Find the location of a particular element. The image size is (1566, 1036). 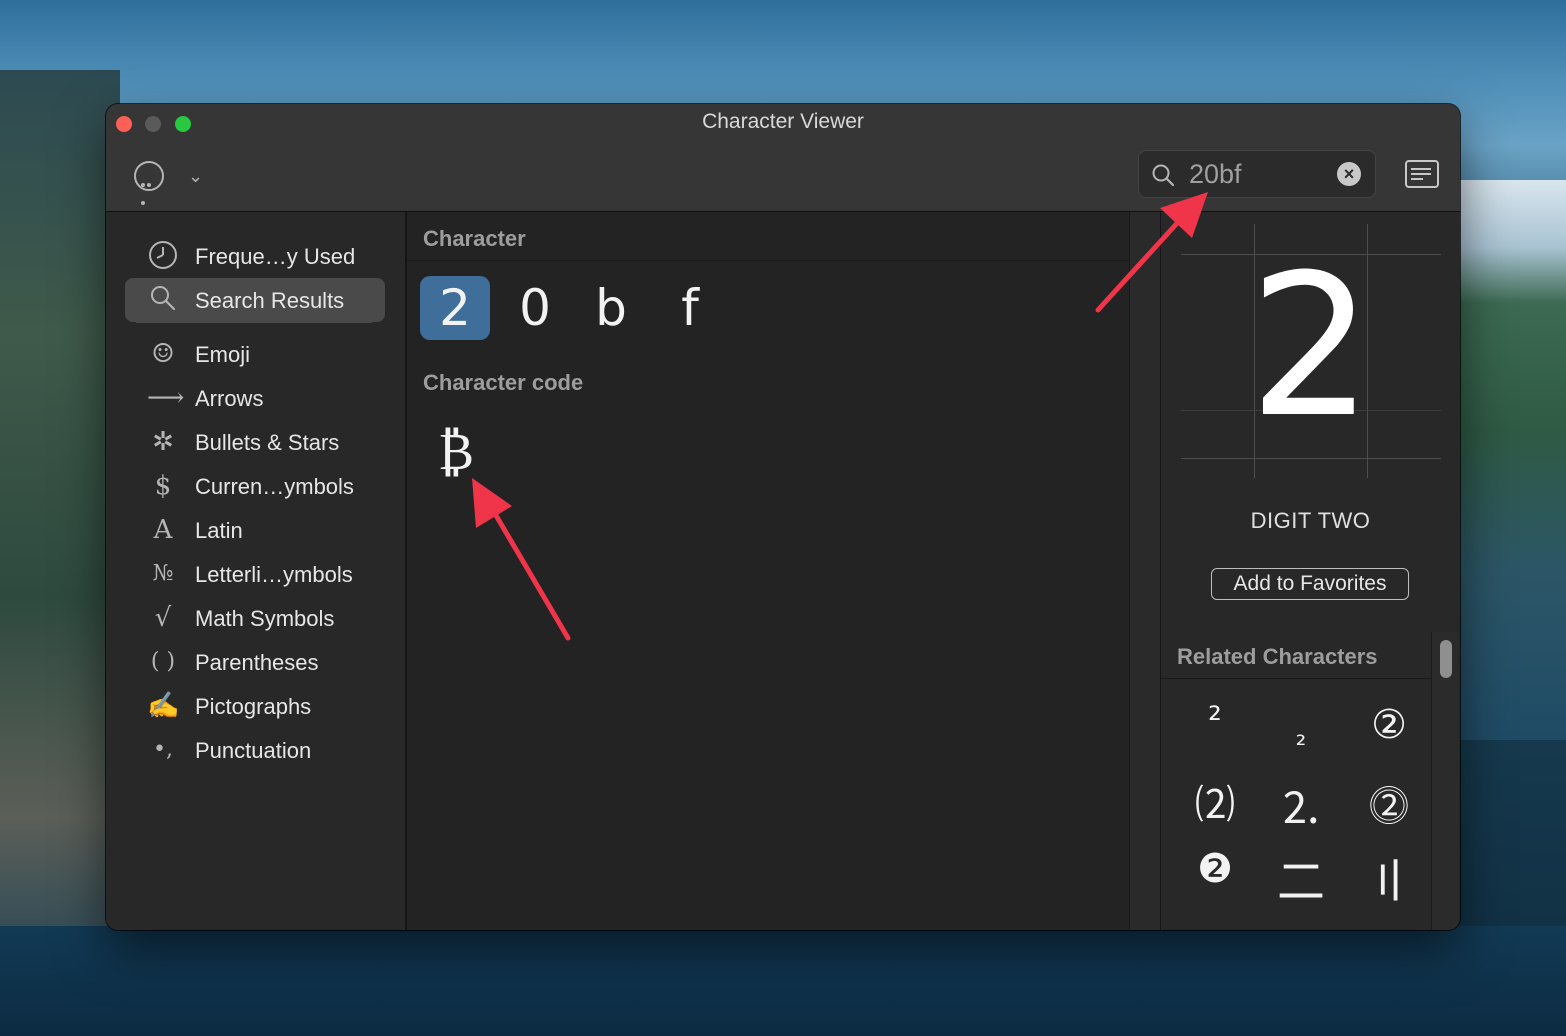

annotation-arrow-result is located at coordinates (521, 559).